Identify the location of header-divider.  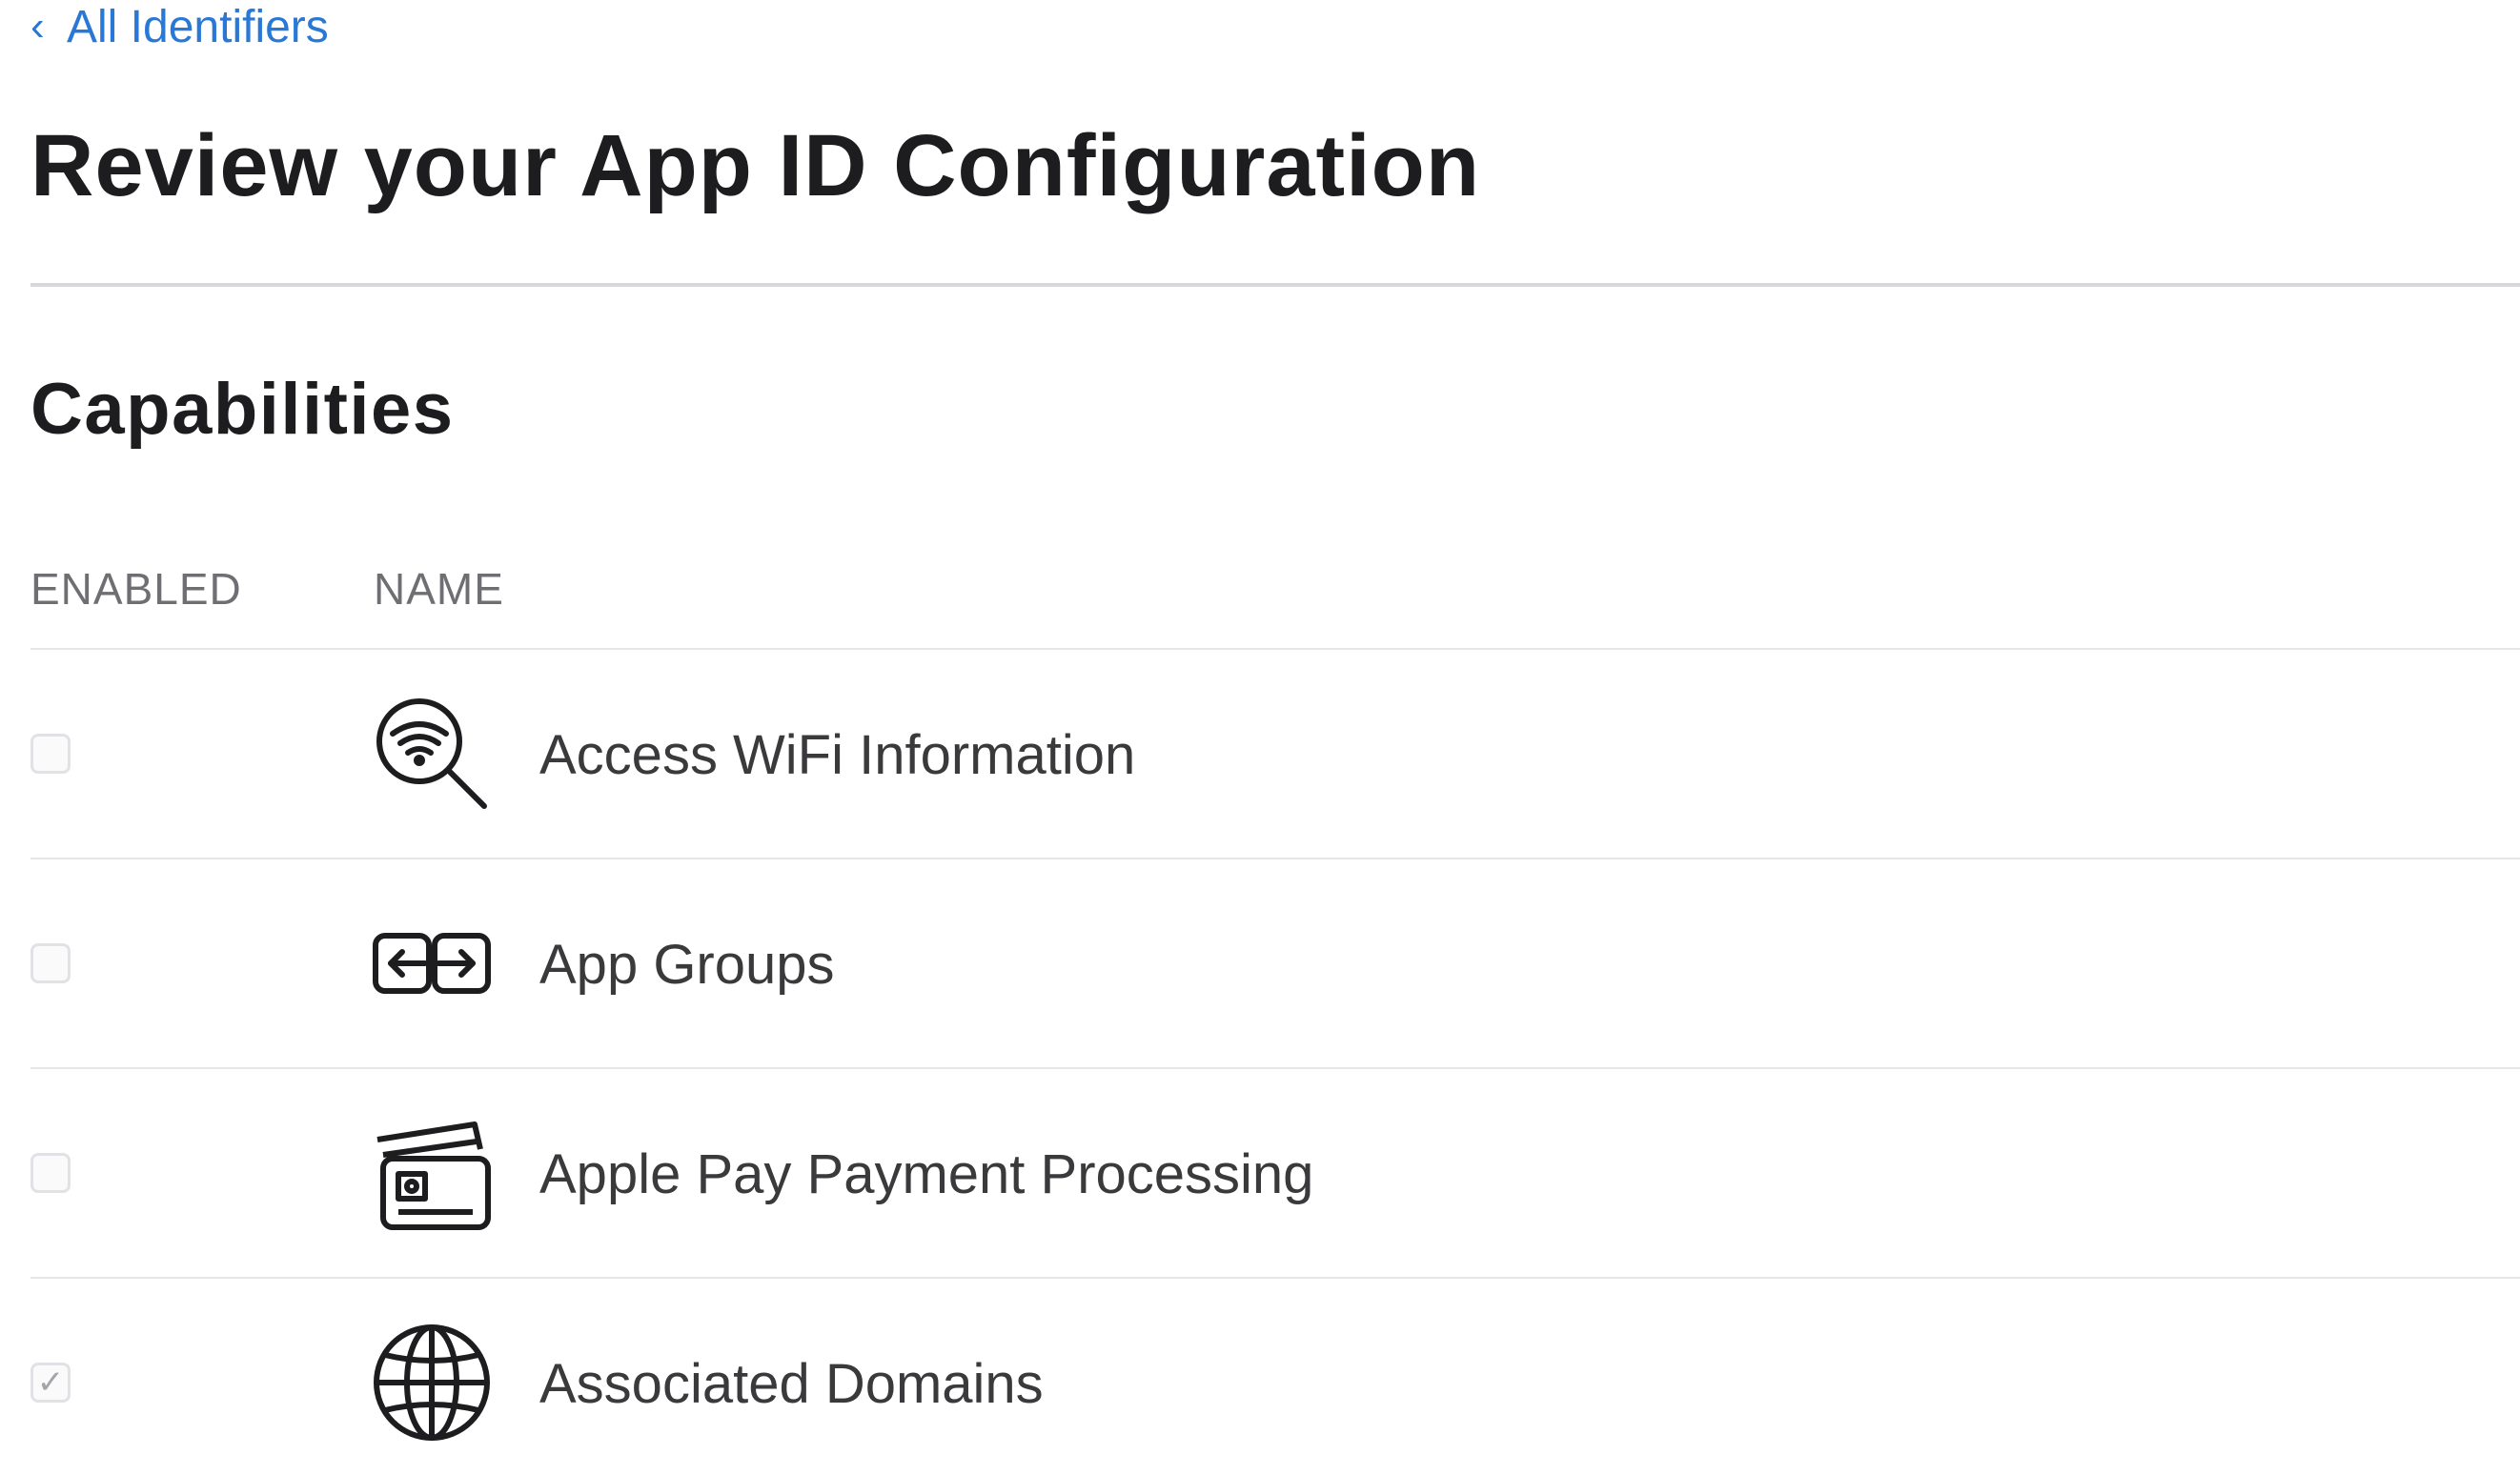
(1275, 285).